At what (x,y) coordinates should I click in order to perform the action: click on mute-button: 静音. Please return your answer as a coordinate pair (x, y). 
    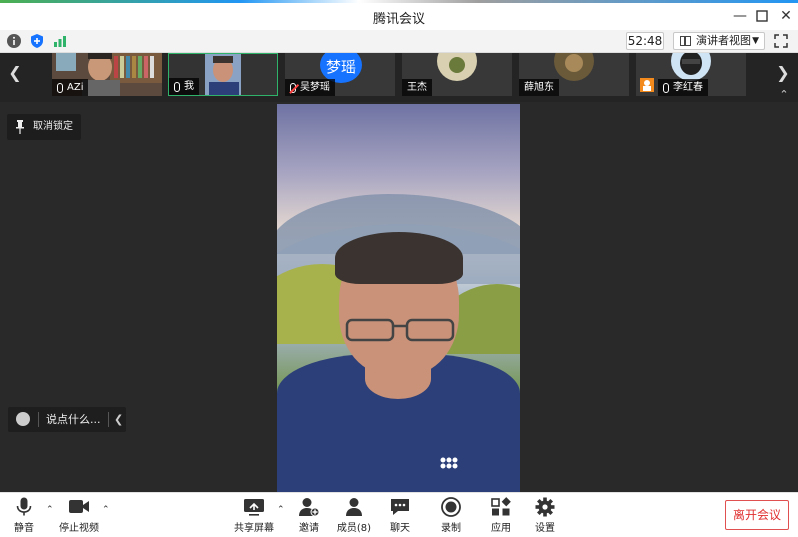
    Looking at the image, I should click on (24, 515).